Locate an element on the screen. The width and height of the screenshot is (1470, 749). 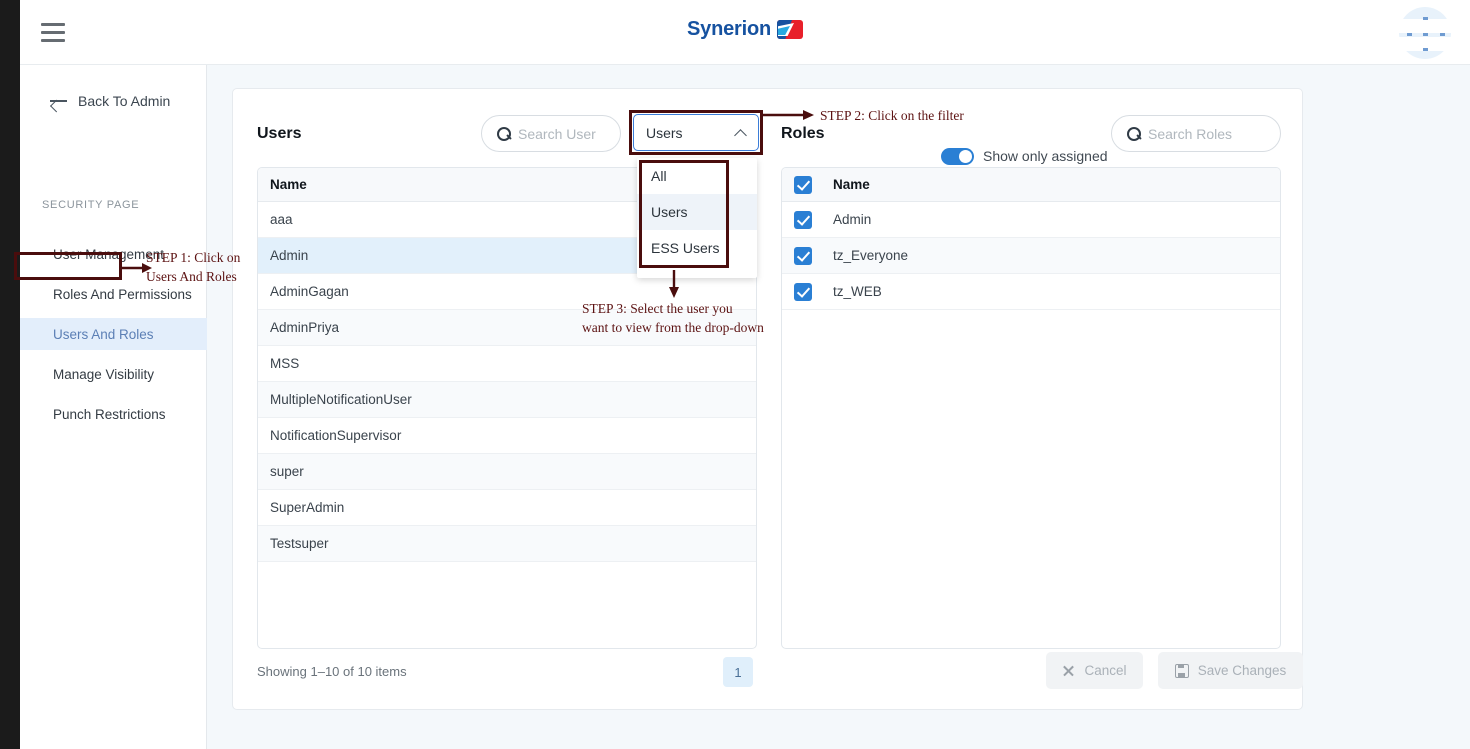
user-name: NotificationSupervisor is located at coordinates (336, 435).